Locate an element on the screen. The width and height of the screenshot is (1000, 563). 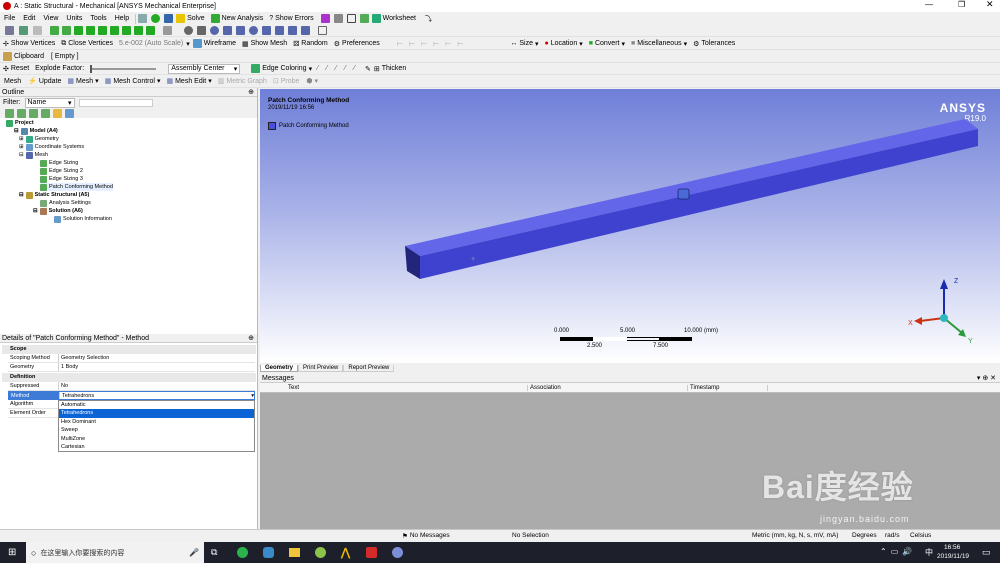
magnifier-icon is located at coordinates (253, 30).